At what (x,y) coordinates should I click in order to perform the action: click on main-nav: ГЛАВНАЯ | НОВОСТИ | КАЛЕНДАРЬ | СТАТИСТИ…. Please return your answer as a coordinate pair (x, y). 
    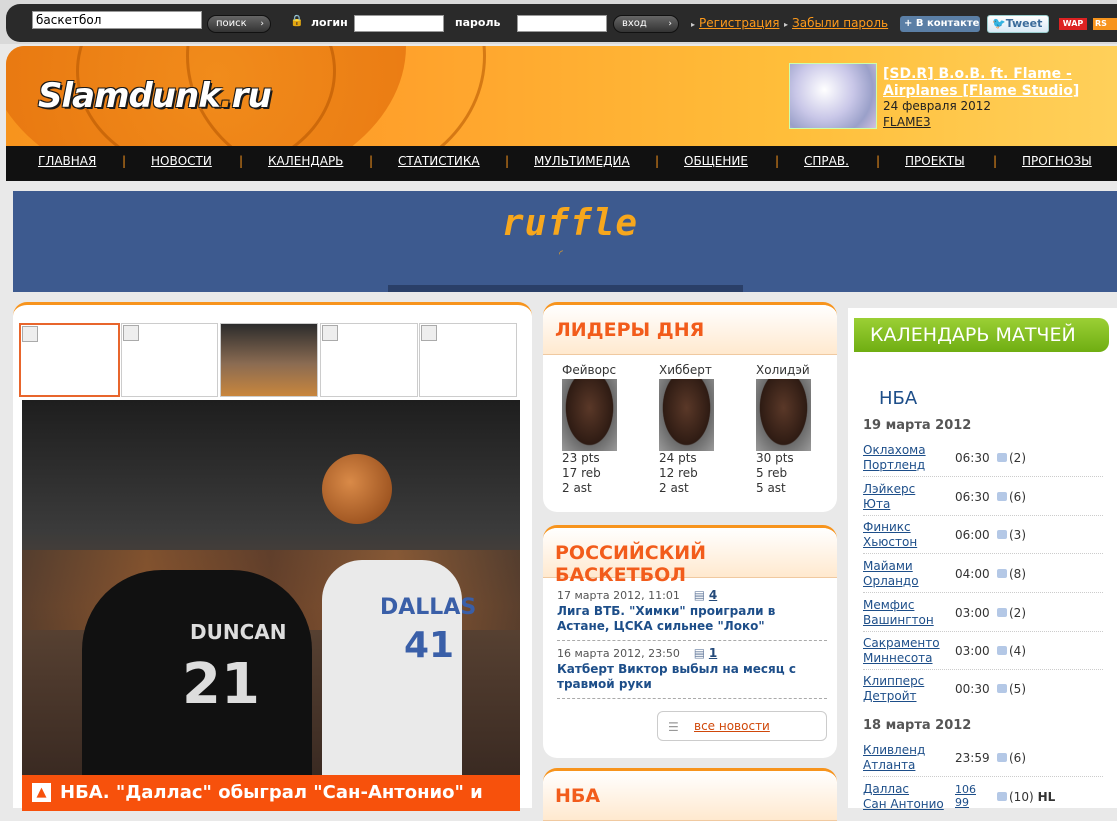
    Looking at the image, I should click on (561, 163).